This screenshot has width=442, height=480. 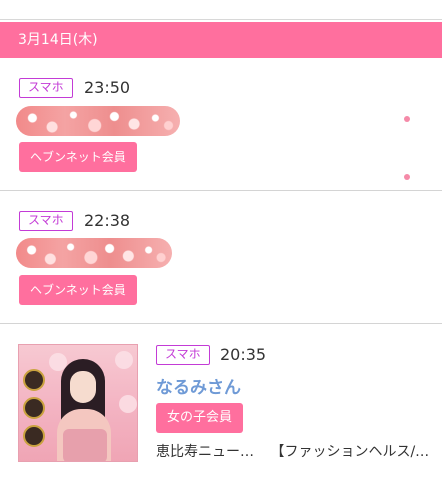 What do you see at coordinates (243, 354) in the screenshot?
I see `visit-time: 20:35` at bounding box center [243, 354].